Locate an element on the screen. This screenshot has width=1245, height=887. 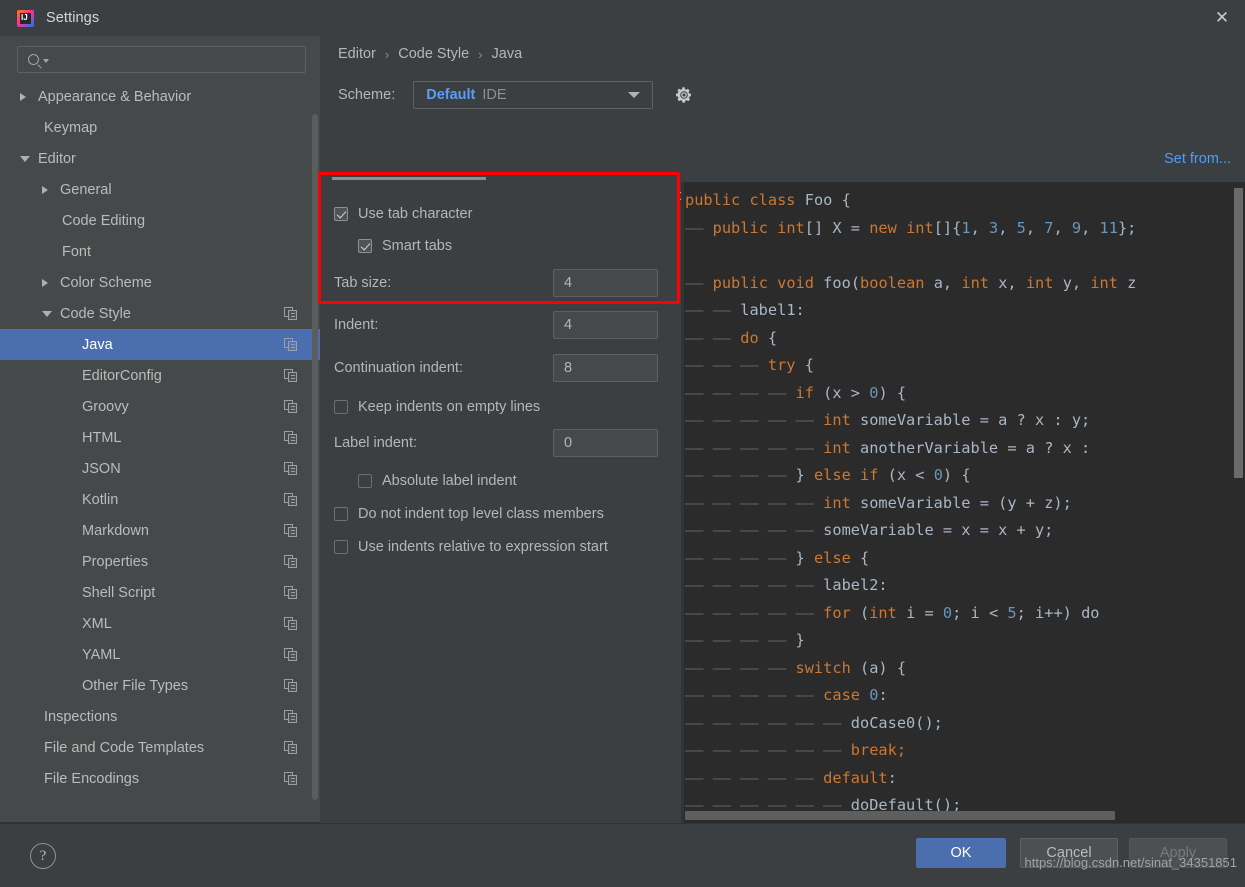
preview-horizontal-scrollbar is located at coordinates (900, 815).